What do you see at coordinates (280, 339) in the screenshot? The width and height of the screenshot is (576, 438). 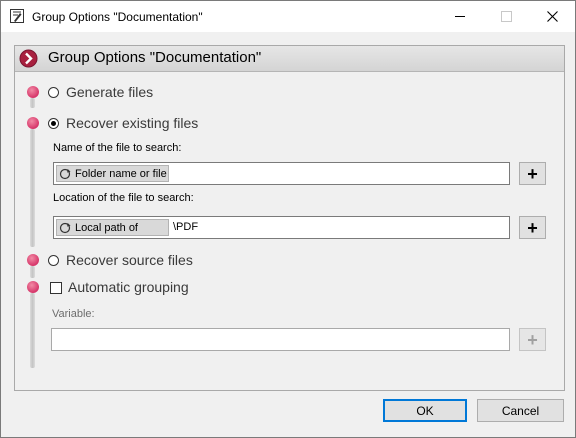 I see `variable-field` at bounding box center [280, 339].